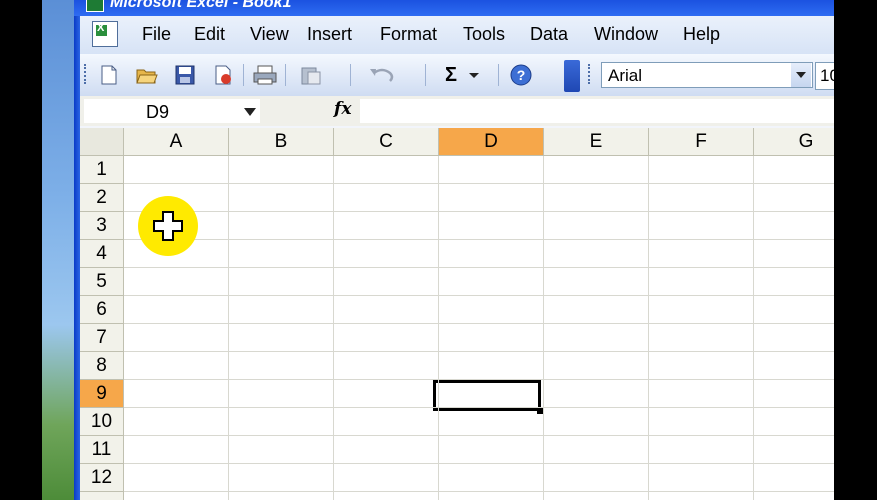 This screenshot has height=500, width=877. What do you see at coordinates (381, 75) in the screenshot?
I see `undo-icon` at bounding box center [381, 75].